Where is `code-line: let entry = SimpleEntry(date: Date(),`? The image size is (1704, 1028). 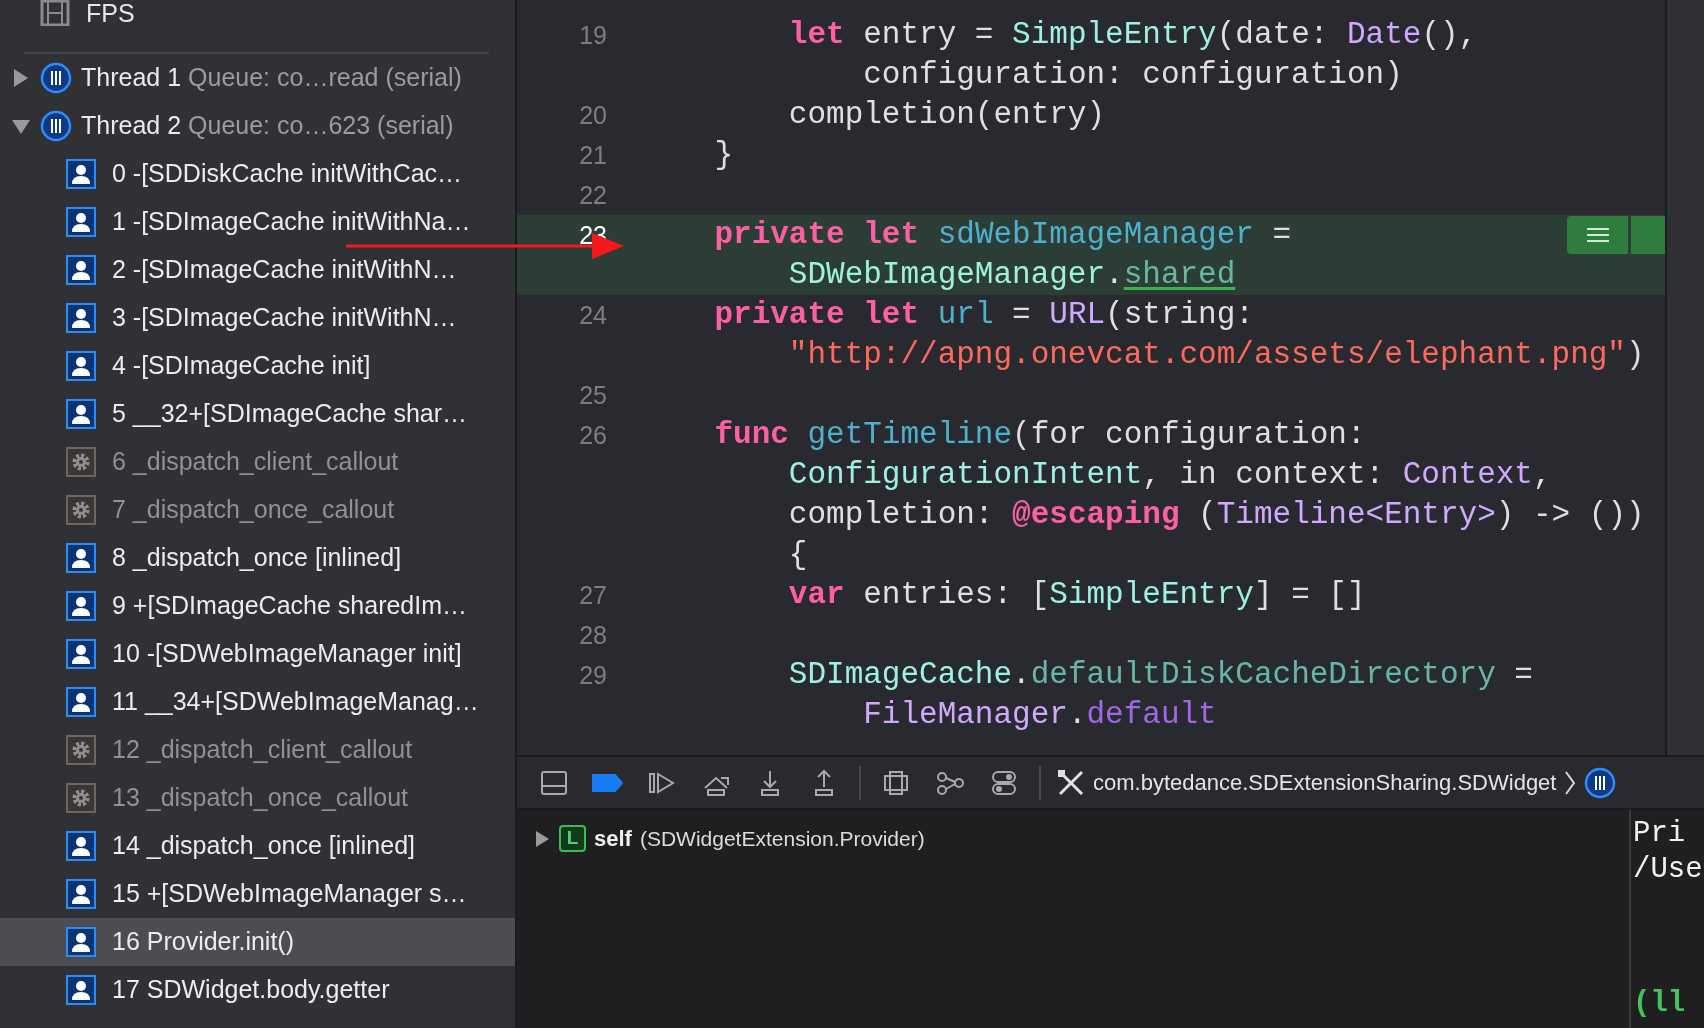
code-line: let entry = SimpleEntry(date: Date(), is located at coordinates (1133, 35).